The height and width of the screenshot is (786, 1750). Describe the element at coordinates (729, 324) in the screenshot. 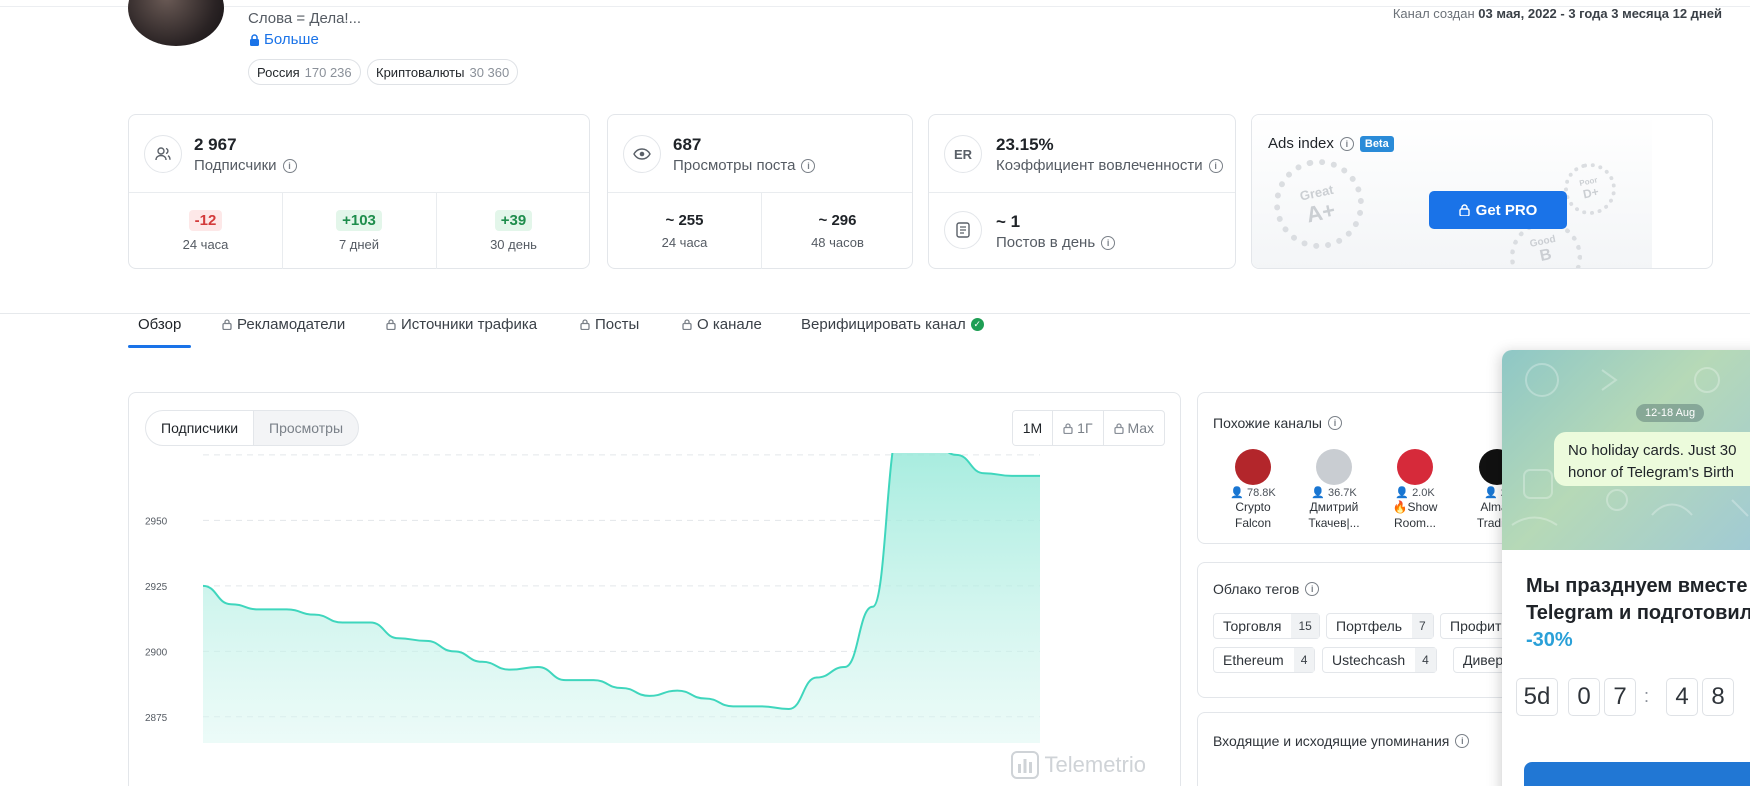

I see `tab-label: О канале` at that location.